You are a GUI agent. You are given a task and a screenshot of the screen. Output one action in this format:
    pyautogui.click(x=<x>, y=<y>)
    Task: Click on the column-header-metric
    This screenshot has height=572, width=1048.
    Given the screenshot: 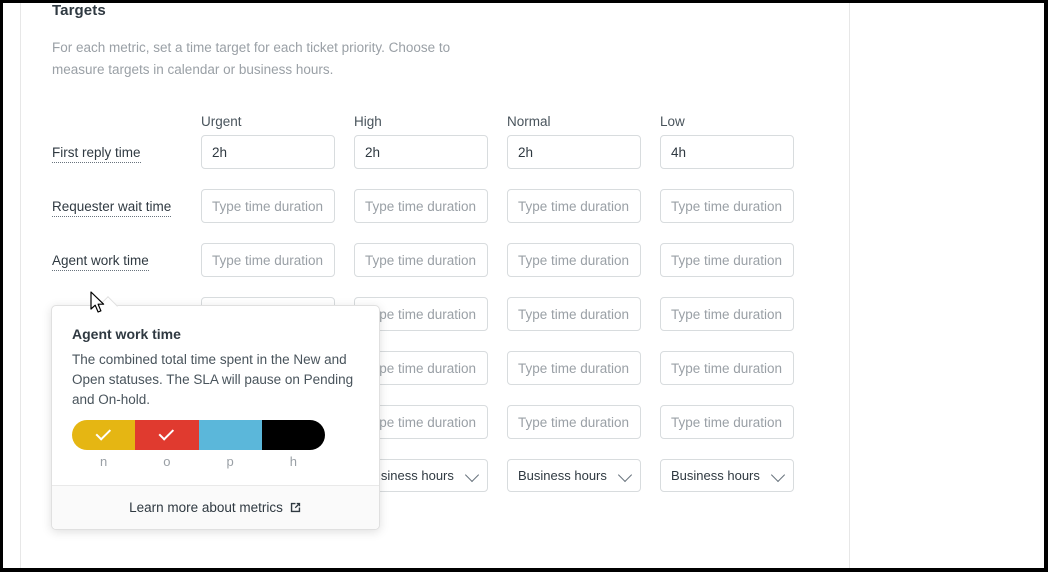 What is the action you would take?
    pyautogui.click(x=122, y=121)
    